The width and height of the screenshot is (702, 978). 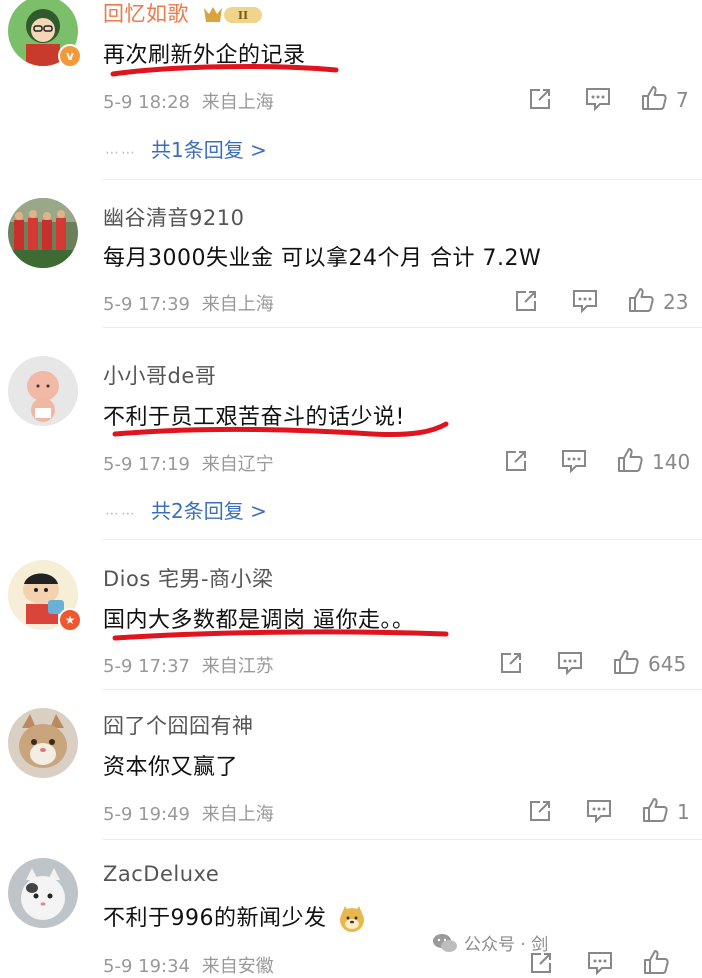 I want to click on star-badge-icon: ★, so click(x=70, y=620).